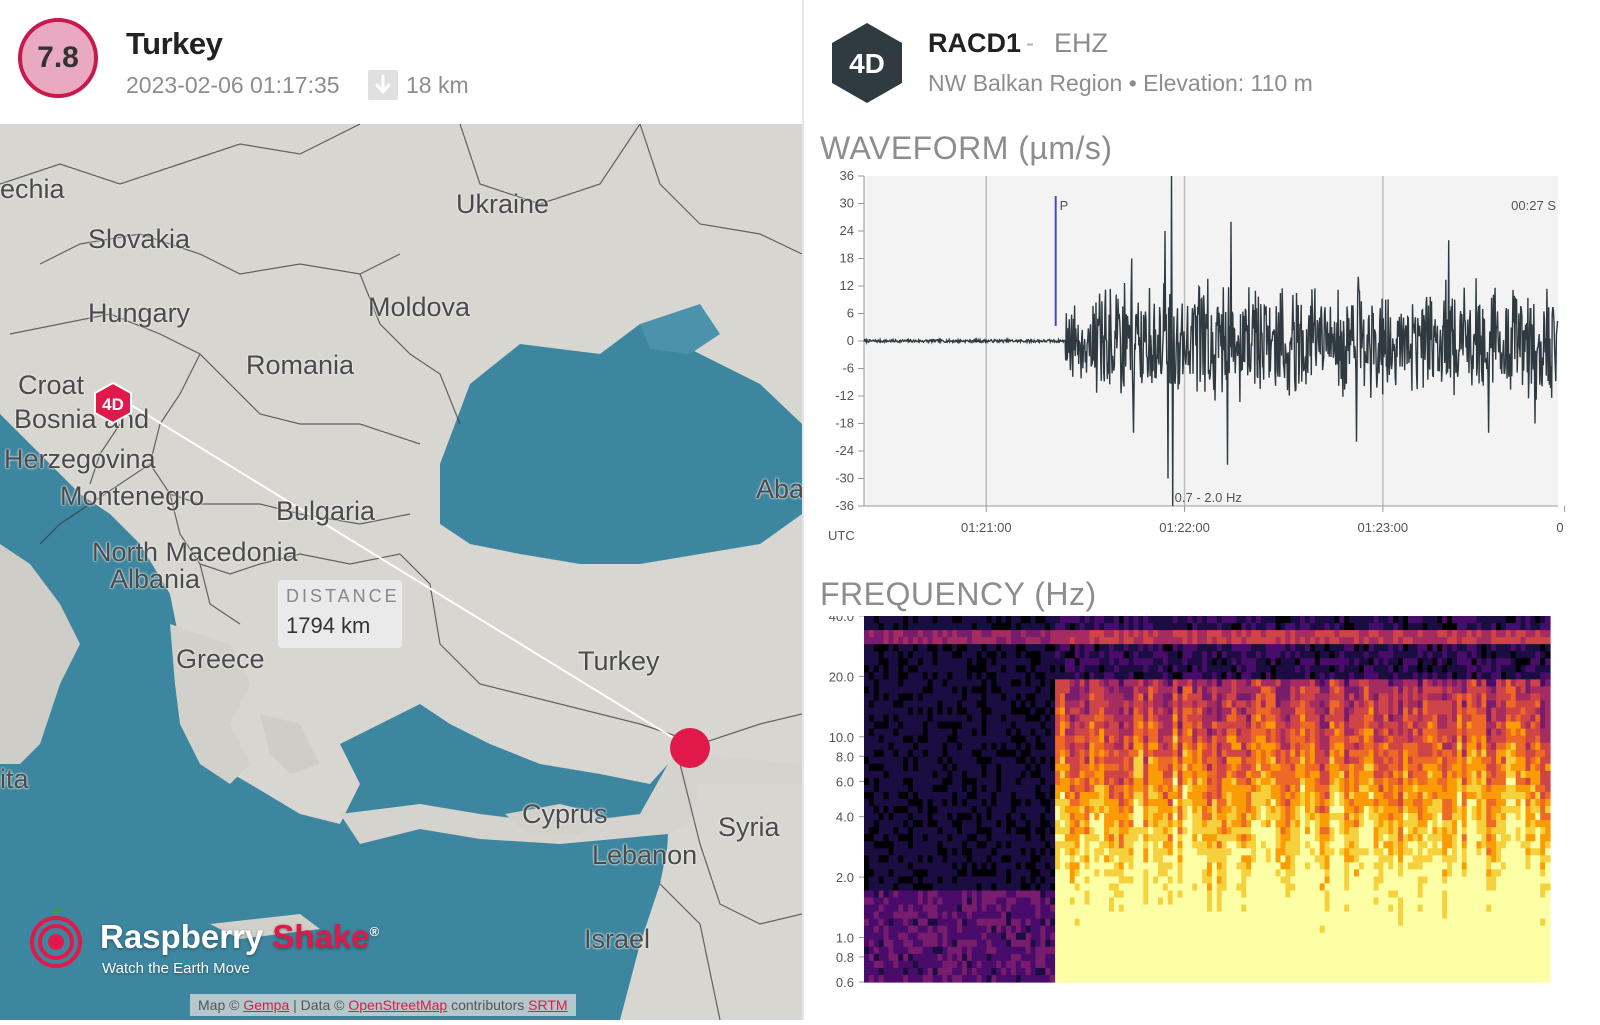  I want to click on openstreetmap-link: OpenStreetMap, so click(397, 1005).